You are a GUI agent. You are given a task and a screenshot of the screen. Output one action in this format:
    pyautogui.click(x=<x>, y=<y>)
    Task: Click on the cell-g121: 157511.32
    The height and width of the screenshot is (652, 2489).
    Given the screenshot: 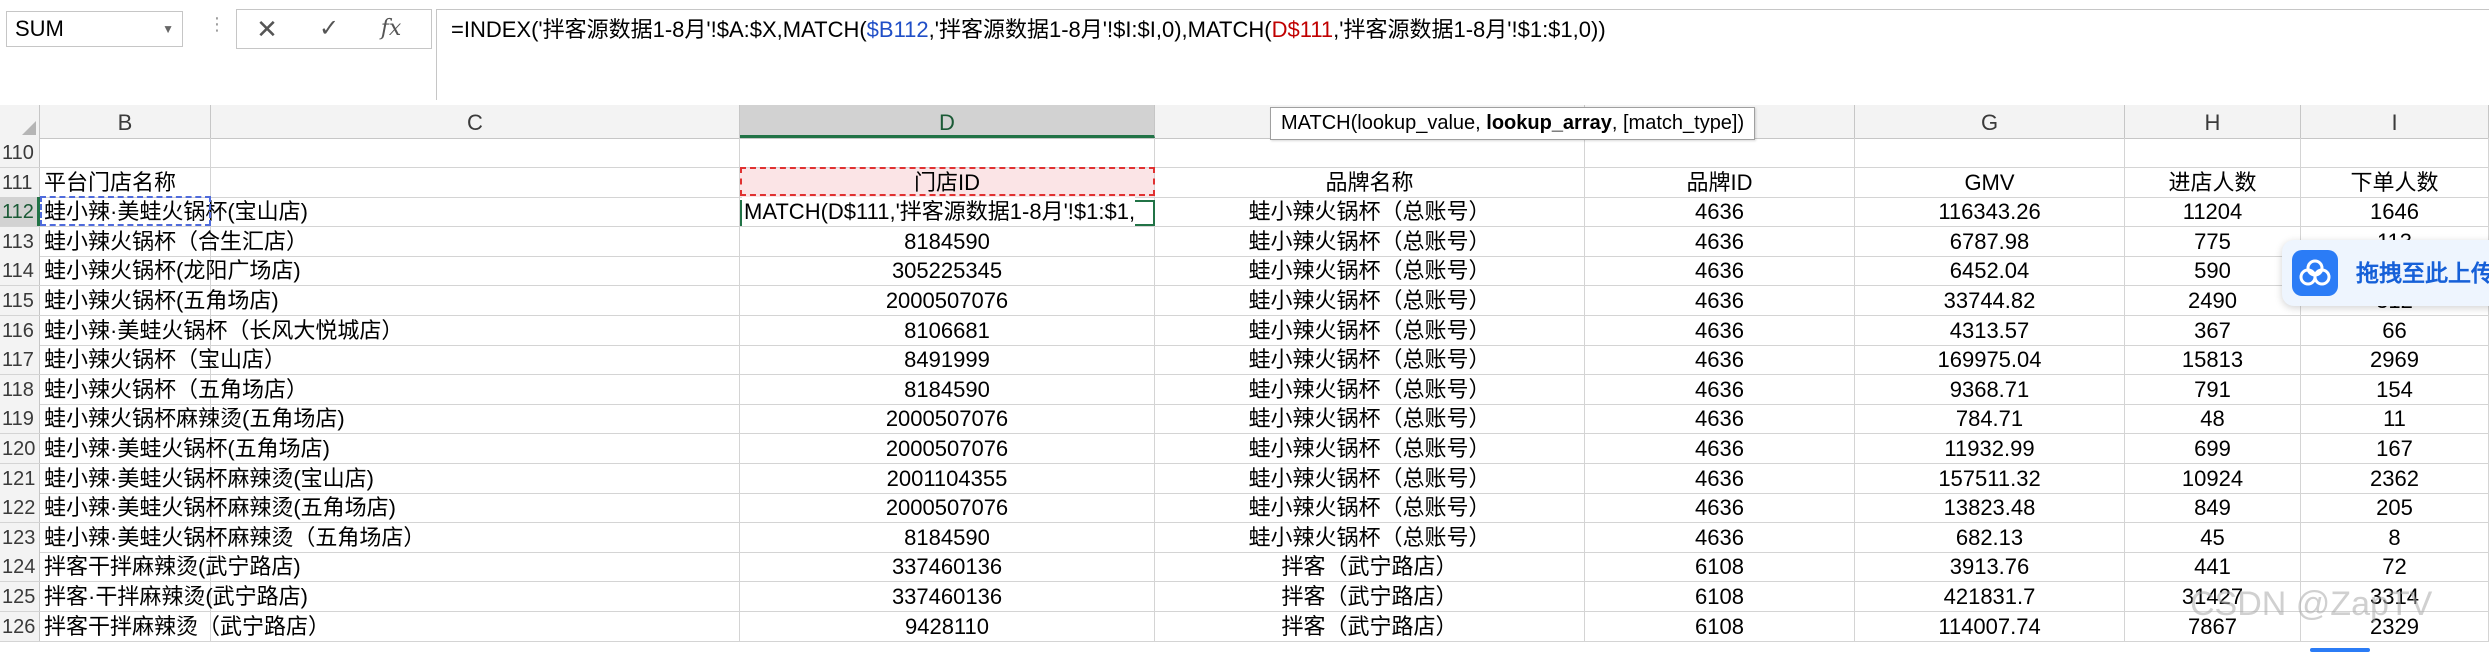 What is the action you would take?
    pyautogui.click(x=1990, y=478)
    